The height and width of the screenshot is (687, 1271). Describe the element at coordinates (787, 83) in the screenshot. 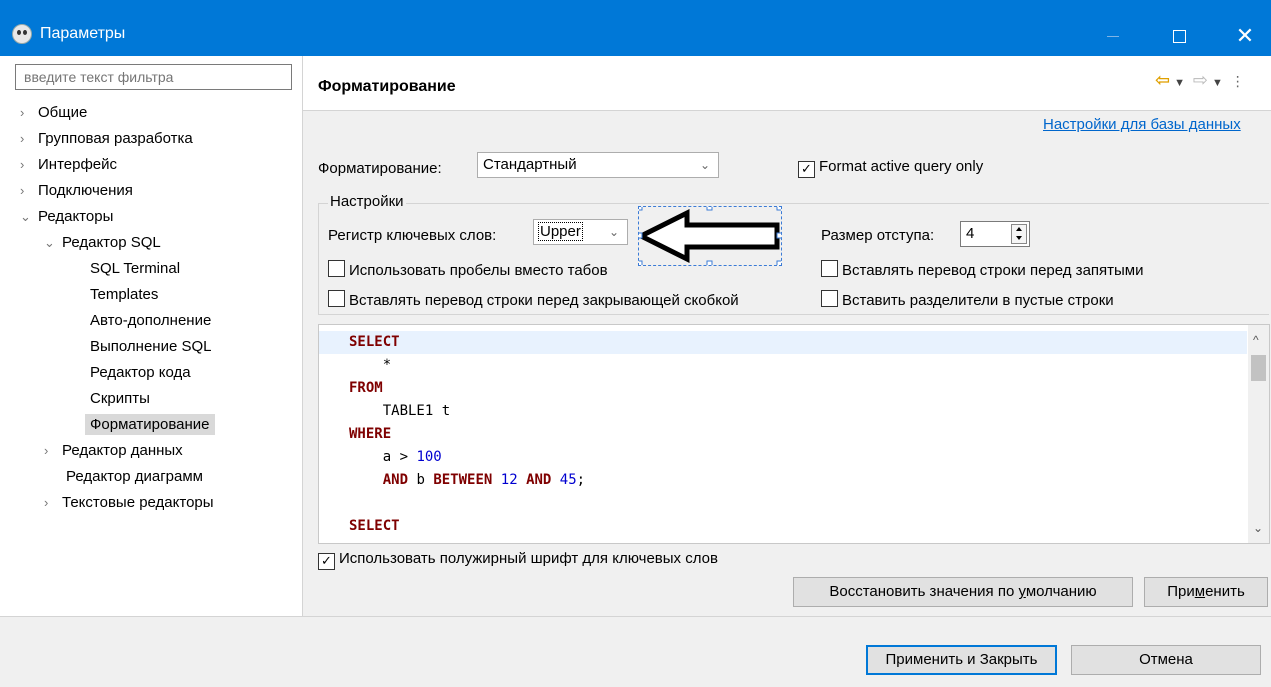

I see `page-header: Форматирование ⇦ ▼ ⇨ ▼ ⋮` at that location.